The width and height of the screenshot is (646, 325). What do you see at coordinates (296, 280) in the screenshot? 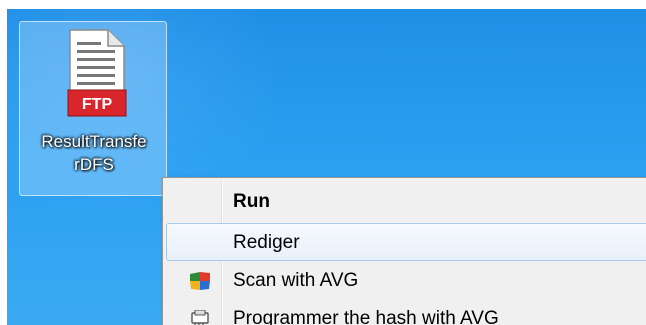
I see `menu-item-label: Scan with AVG` at bounding box center [296, 280].